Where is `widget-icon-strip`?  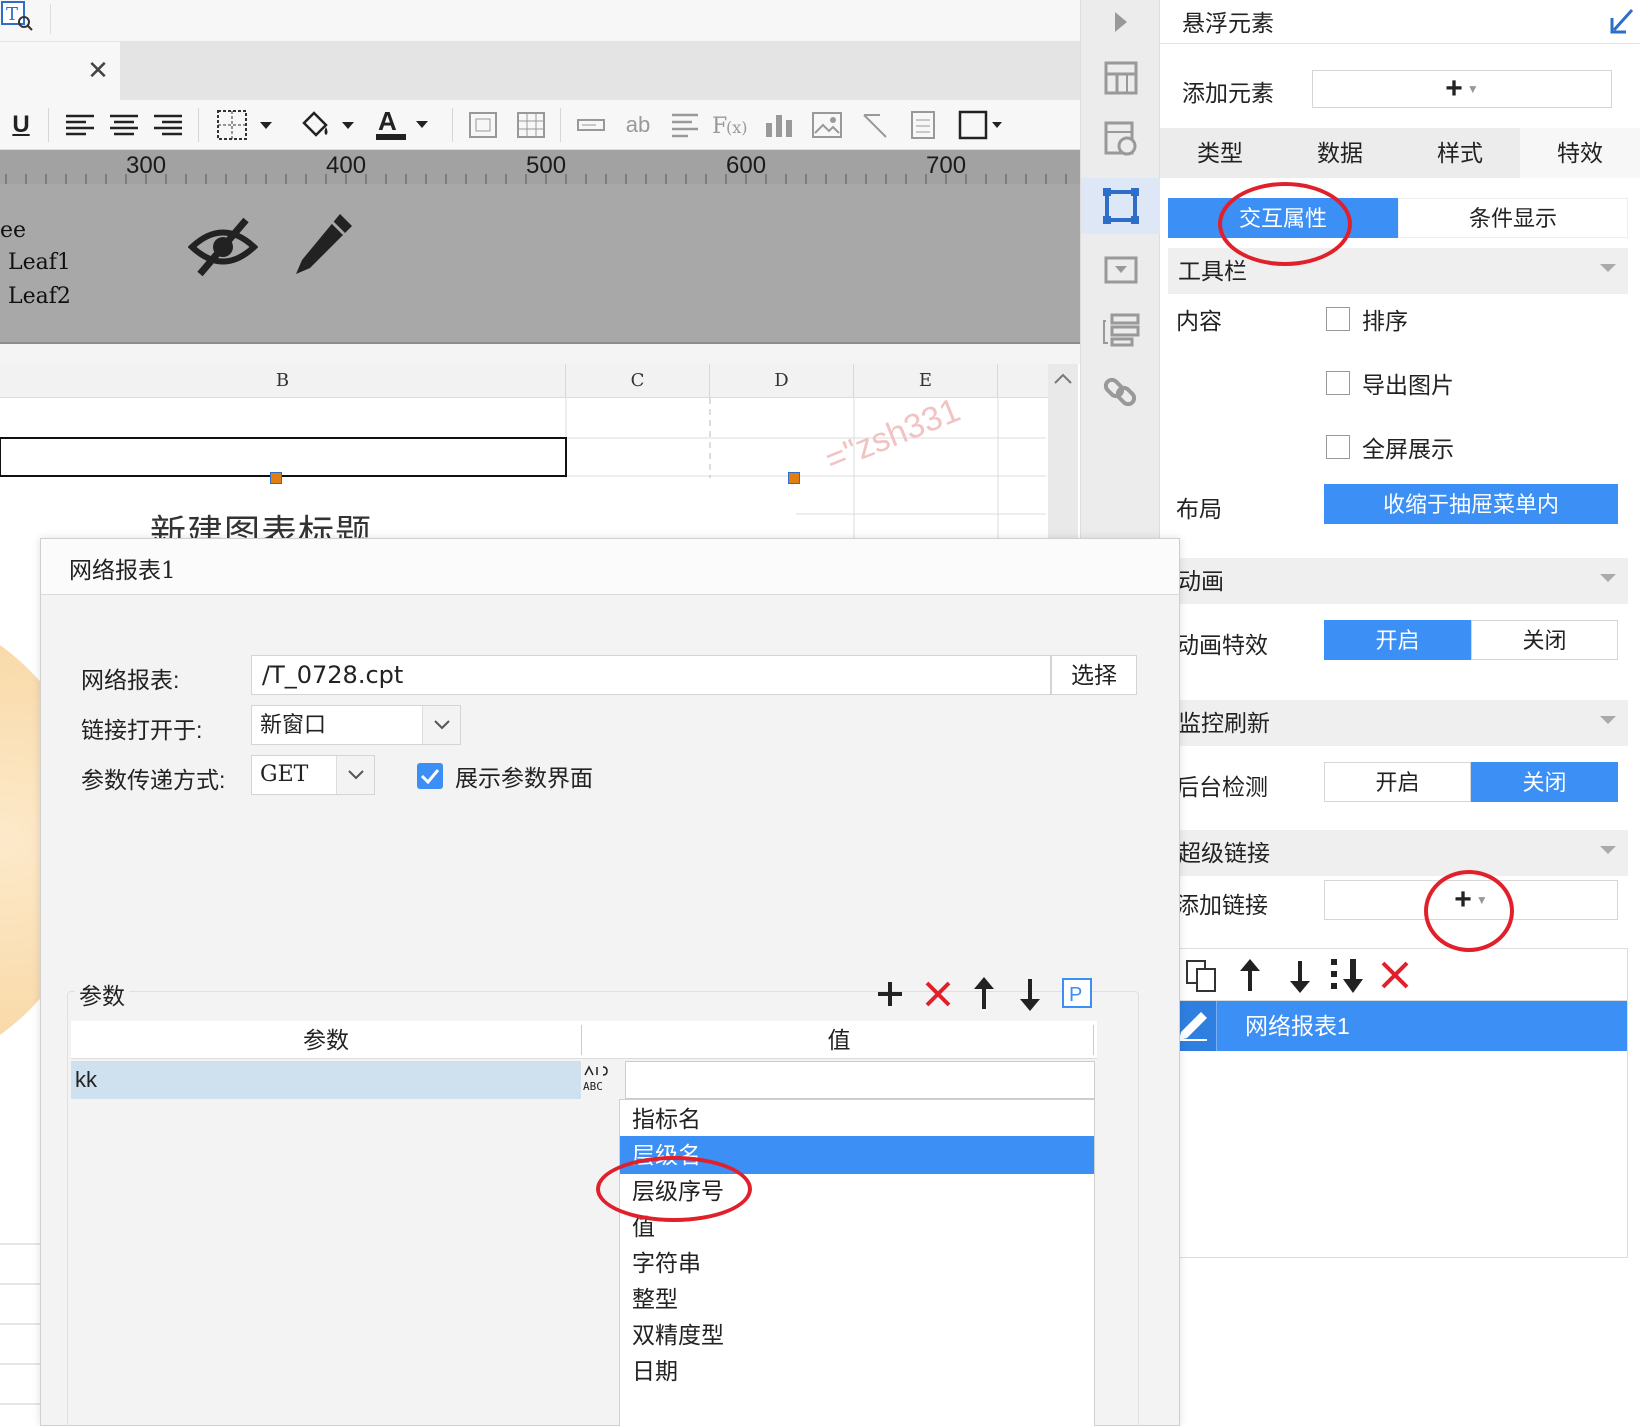 widget-icon-strip is located at coordinates (1120, 270).